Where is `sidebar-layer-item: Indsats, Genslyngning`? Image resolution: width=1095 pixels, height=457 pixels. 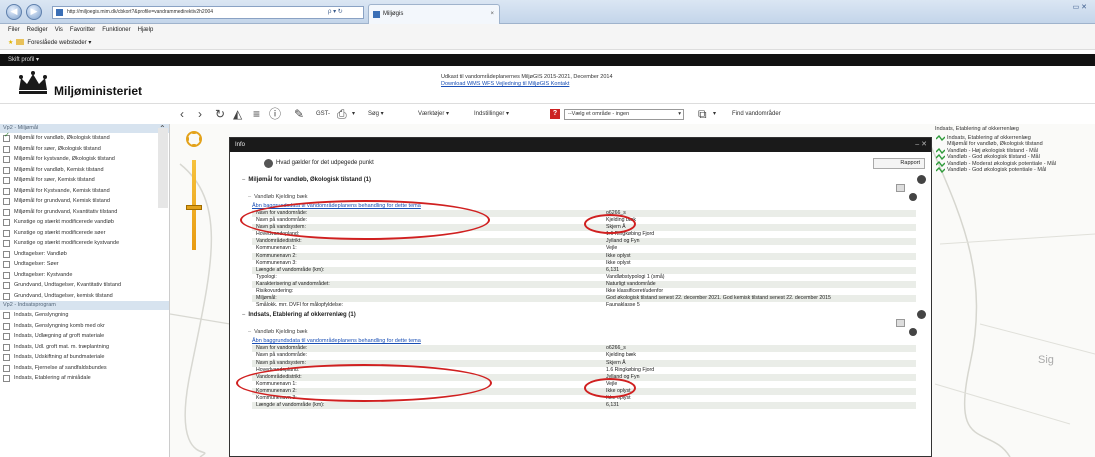 sidebar-layer-item: Indsats, Genslyngning is located at coordinates (84, 315).